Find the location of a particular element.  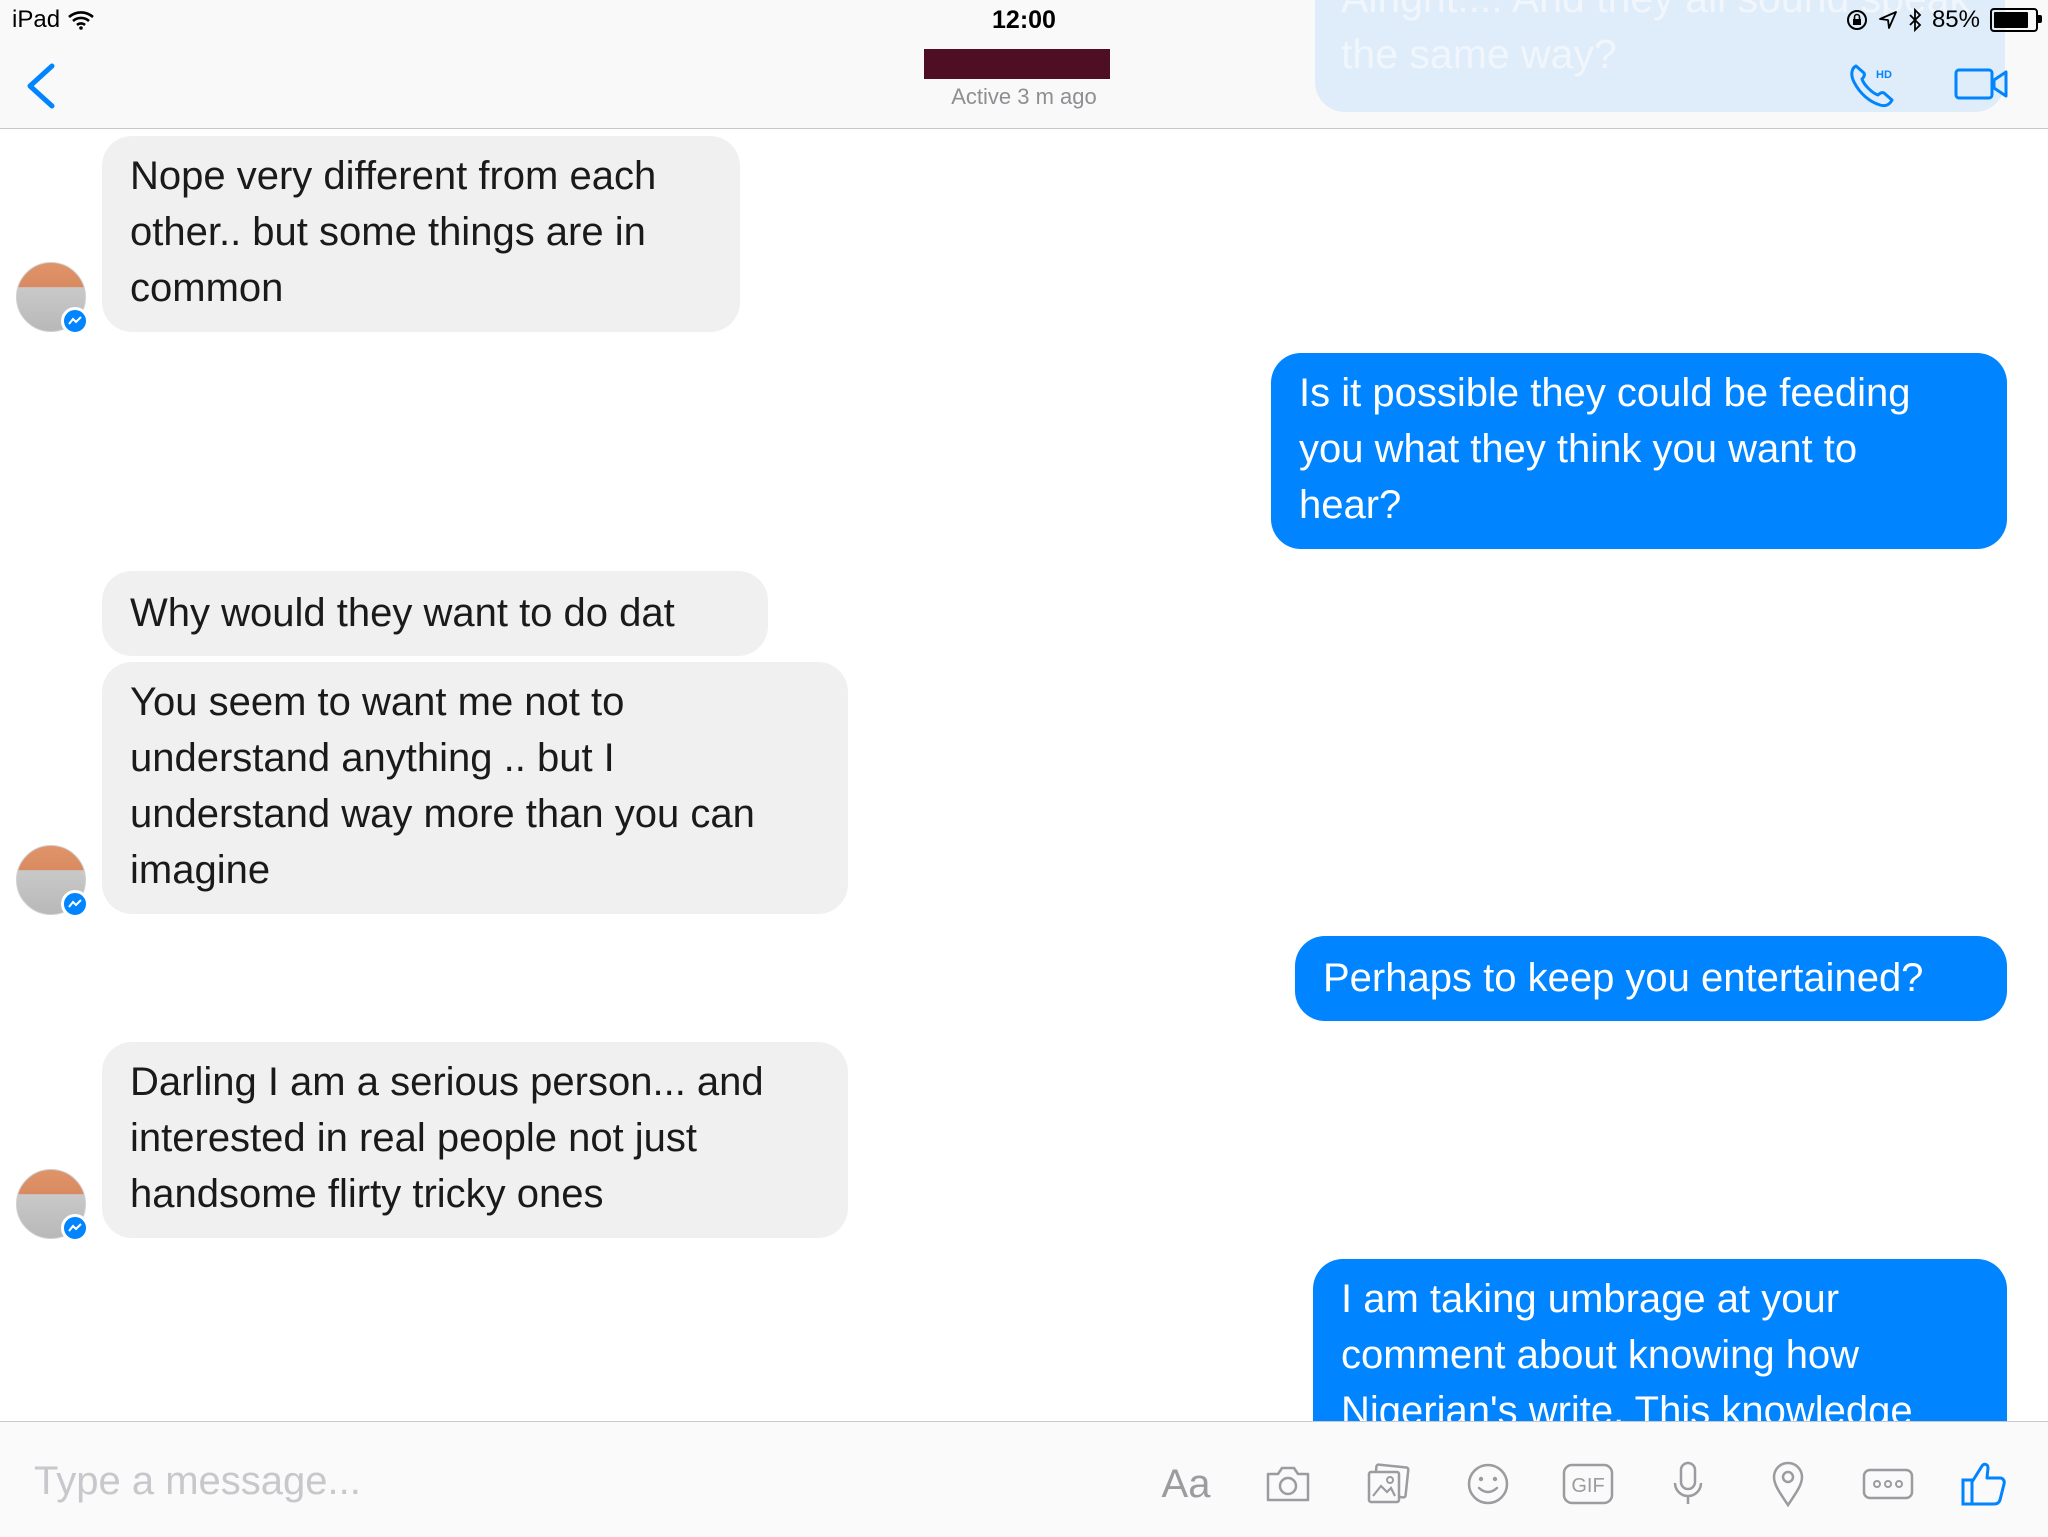

battery-percent: 85% is located at coordinates (1955, 19).